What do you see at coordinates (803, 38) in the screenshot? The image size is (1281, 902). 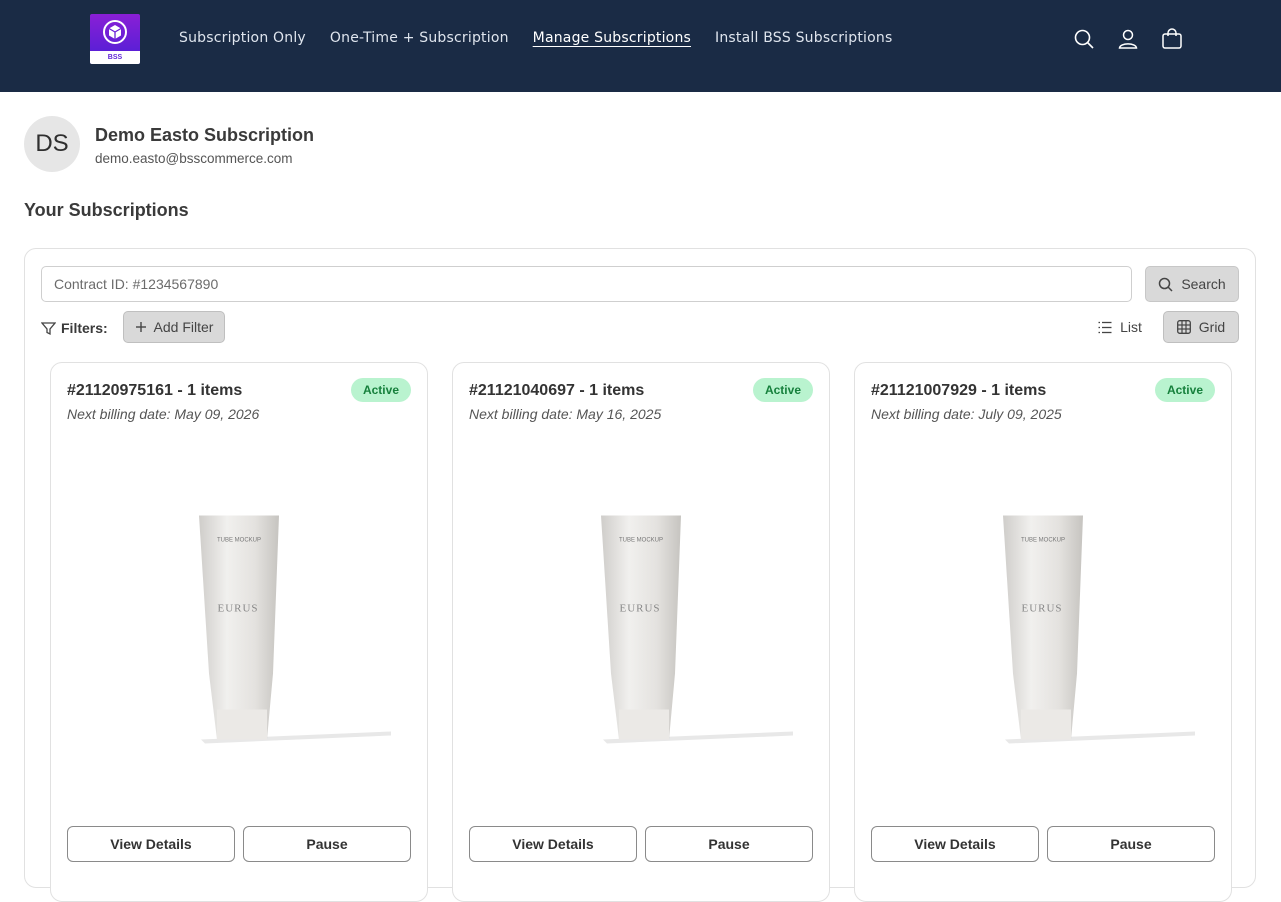 I see `nav-install-bss: Install BSS Subscriptions` at bounding box center [803, 38].